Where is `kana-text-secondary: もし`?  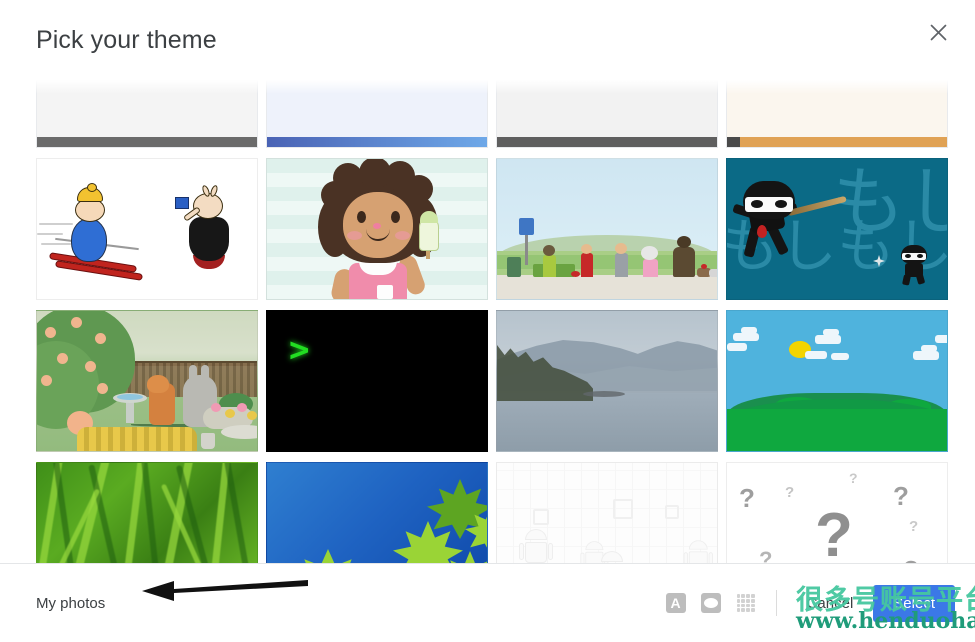 kana-text-secondary: もし is located at coordinates (889, 202).